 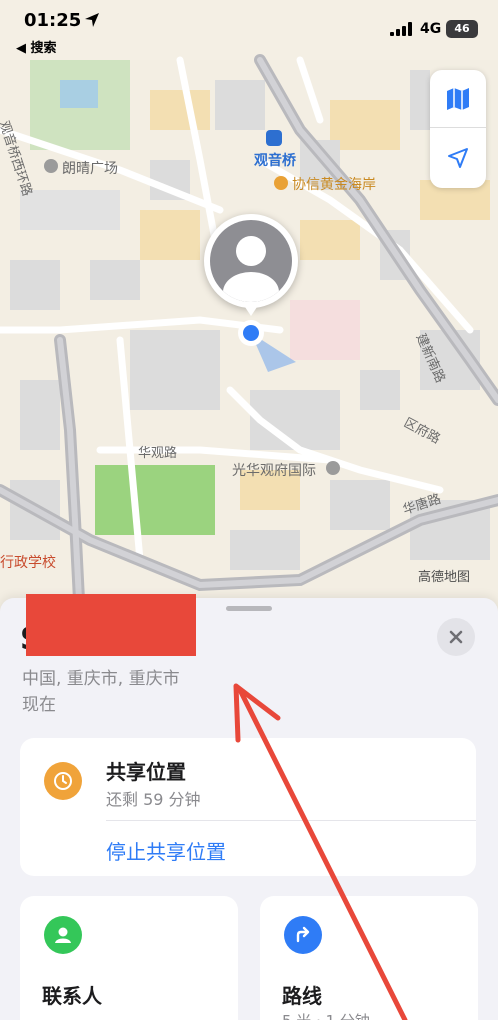 What do you see at coordinates (251, 333) in the screenshot?
I see `current-location-dot-icon` at bounding box center [251, 333].